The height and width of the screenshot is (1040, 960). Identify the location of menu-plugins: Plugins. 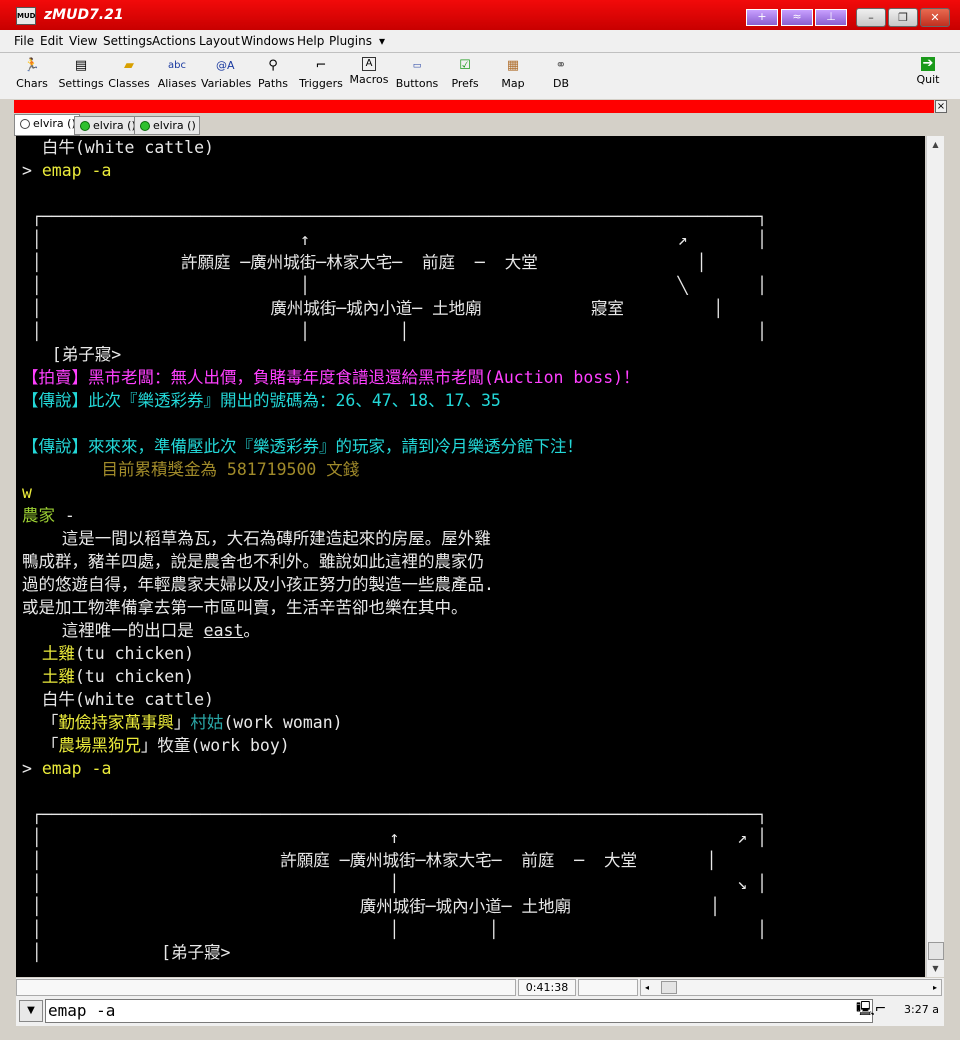
(350, 41).